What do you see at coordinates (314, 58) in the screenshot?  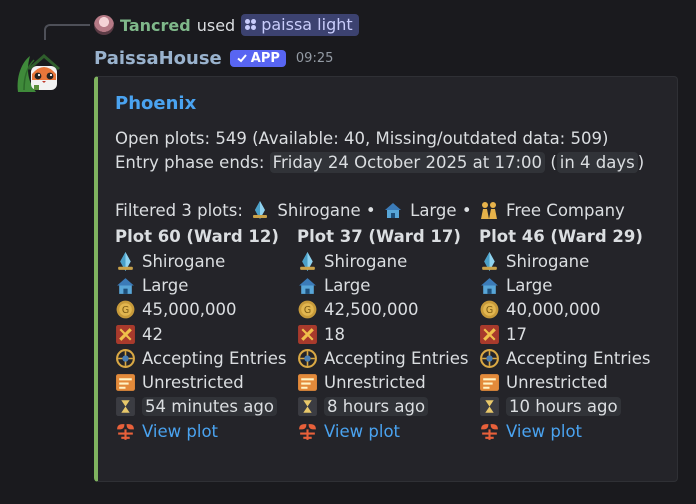 I see `timestamp: 09:25` at bounding box center [314, 58].